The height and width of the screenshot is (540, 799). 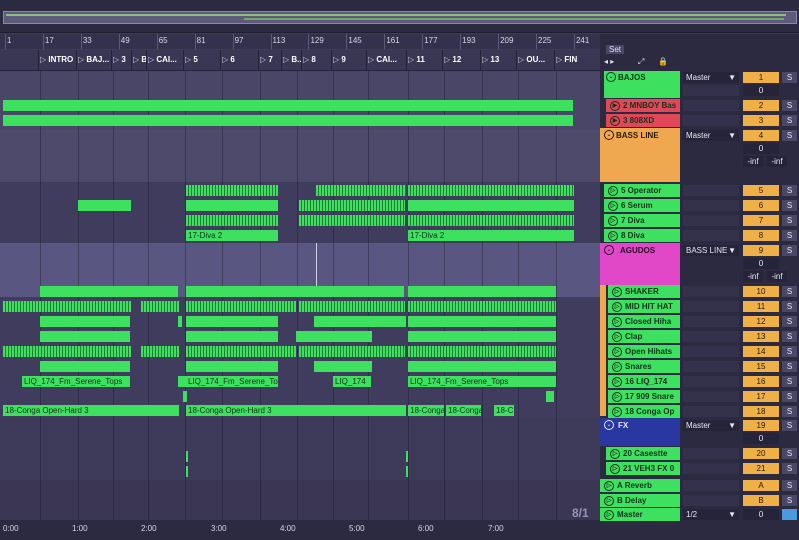 I want to click on locator-marker: FIN, so click(x=576, y=59).